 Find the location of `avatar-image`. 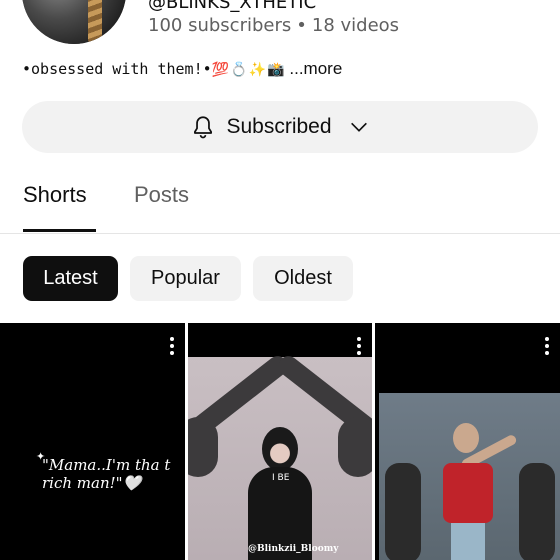

avatar-image is located at coordinates (74, 22).